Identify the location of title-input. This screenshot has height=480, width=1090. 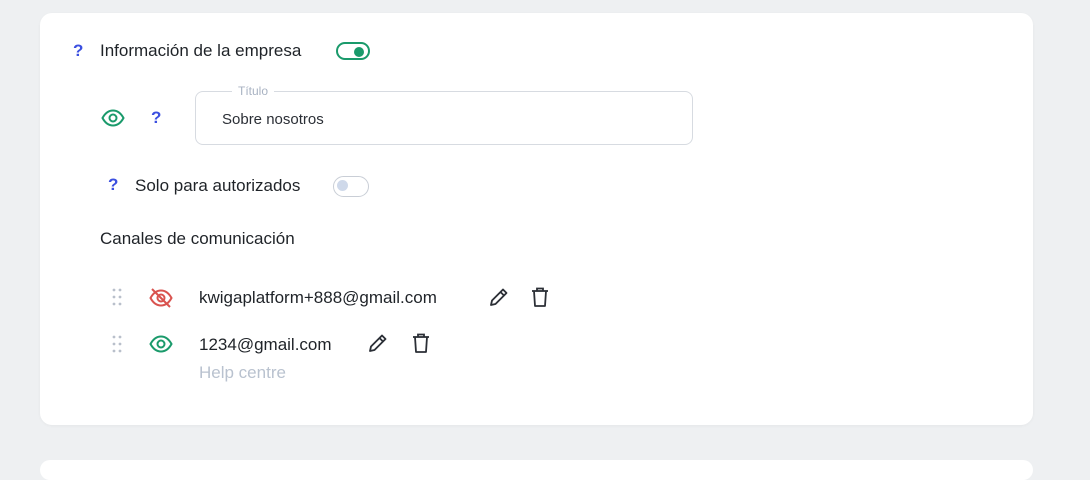
(442, 119).